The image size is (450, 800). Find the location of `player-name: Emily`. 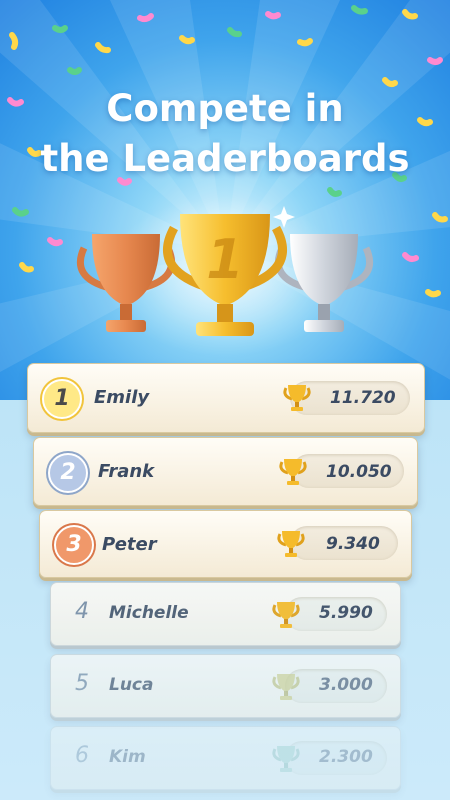

player-name: Emily is located at coordinates (122, 397).